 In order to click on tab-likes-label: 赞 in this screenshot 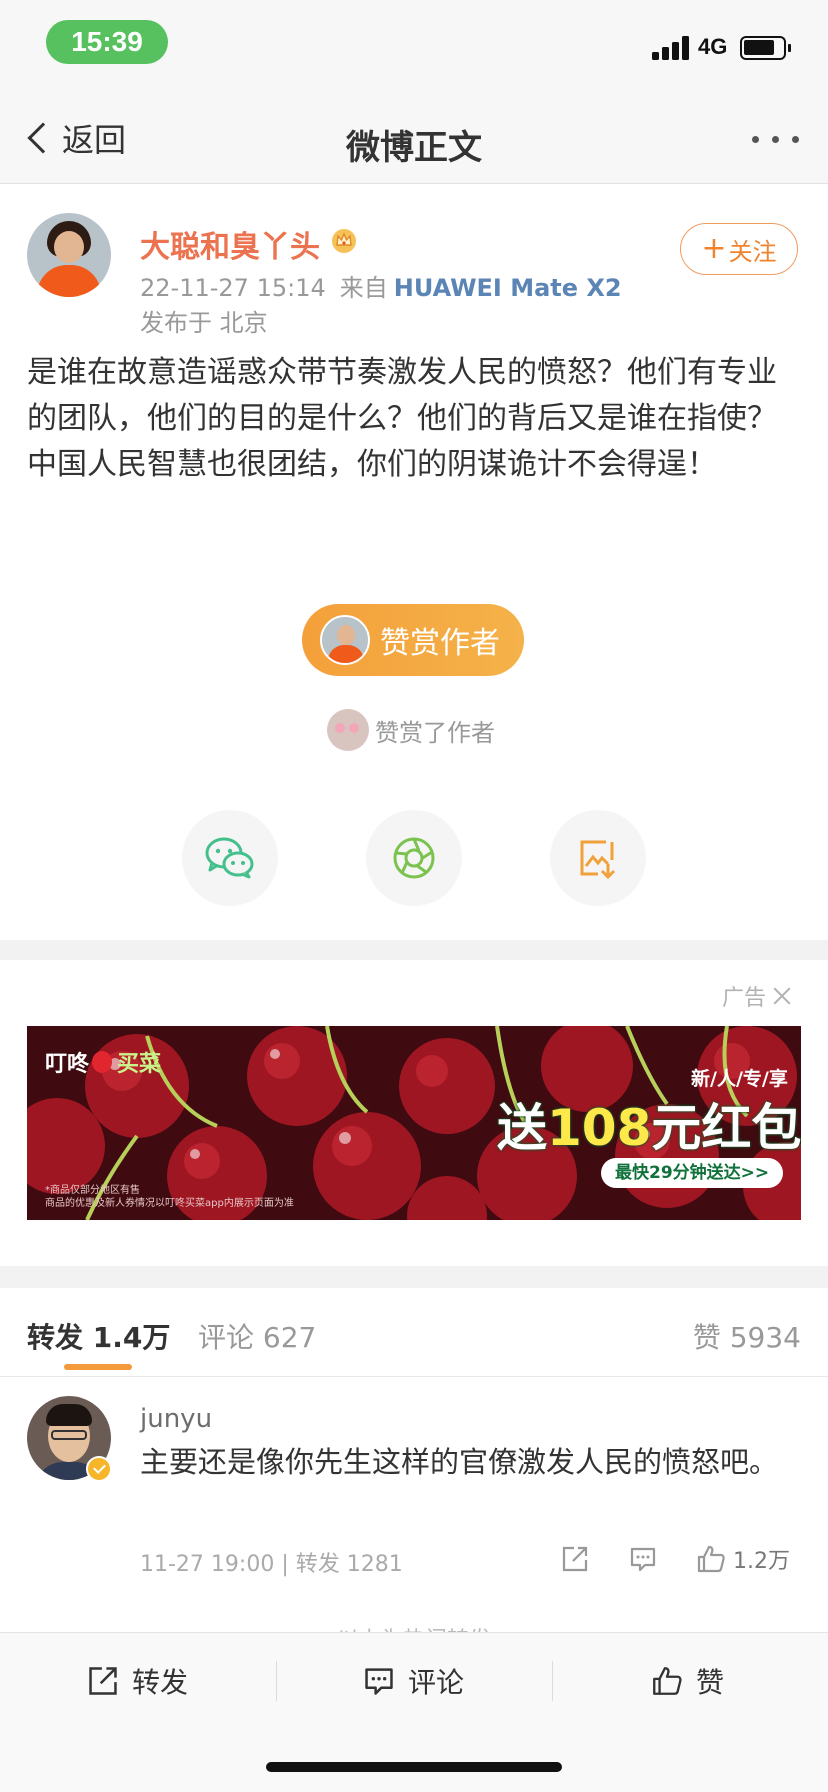, I will do `click(706, 1337)`.